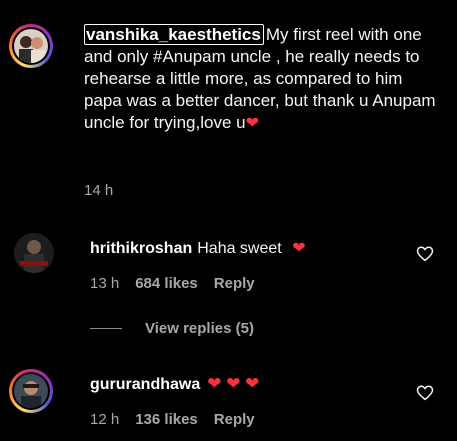  I want to click on caption-meta: 14 h, so click(98, 190).